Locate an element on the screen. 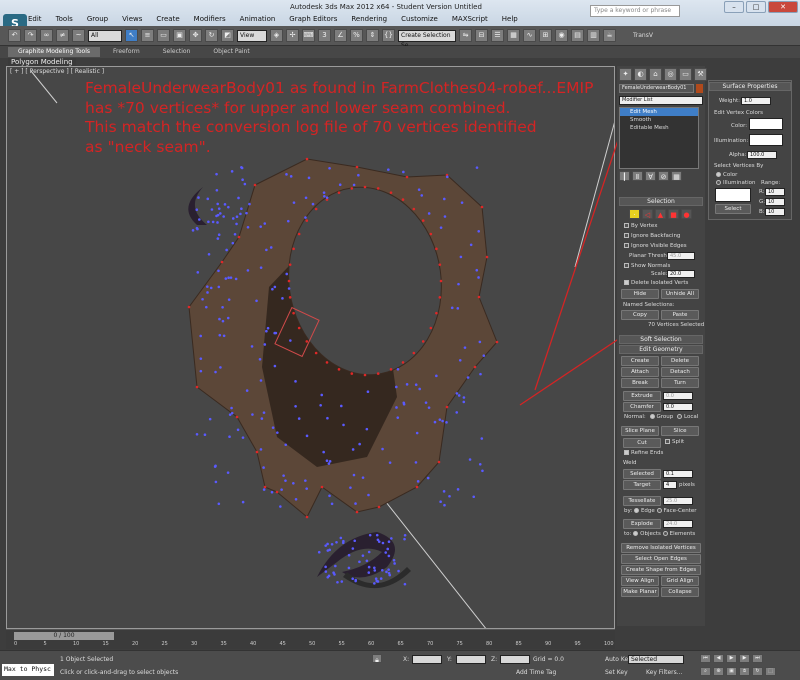 Image resolution: width=800 pixels, height=680 pixels. material-editor-icon: ◉ is located at coordinates (561, 35).